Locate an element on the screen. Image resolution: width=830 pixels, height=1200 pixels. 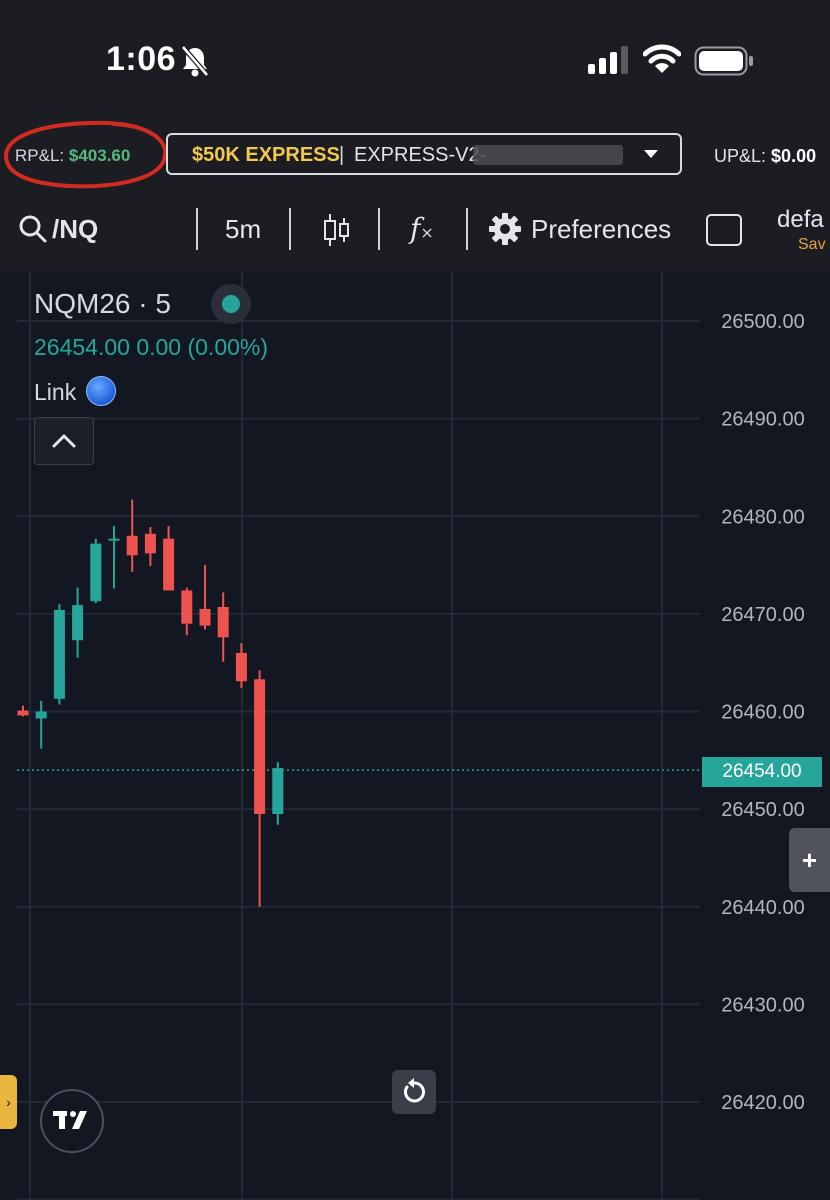
signal-icon is located at coordinates (608, 60).